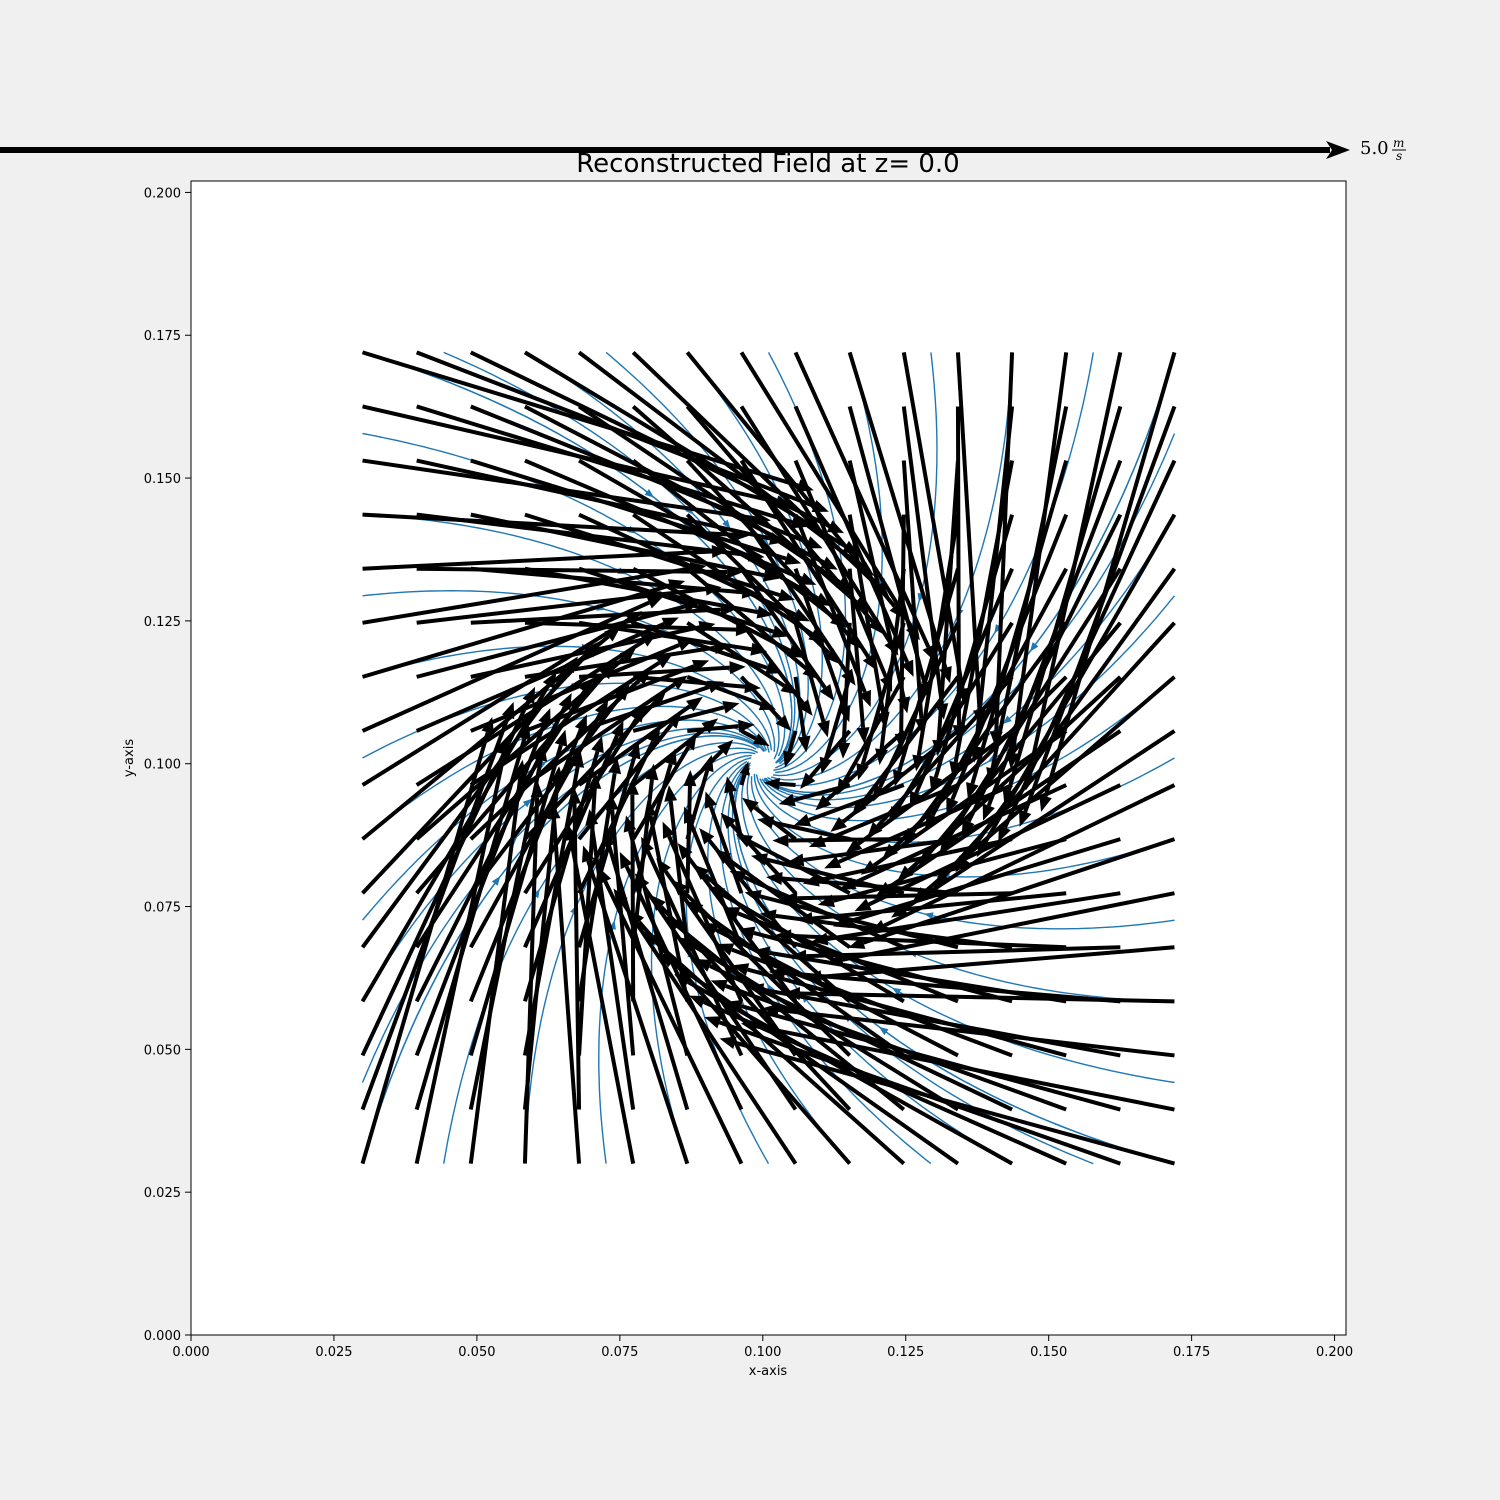 The image size is (1500, 1500). What do you see at coordinates (162, 193) in the screenshot?
I see `y-tick-label: 0.200` at bounding box center [162, 193].